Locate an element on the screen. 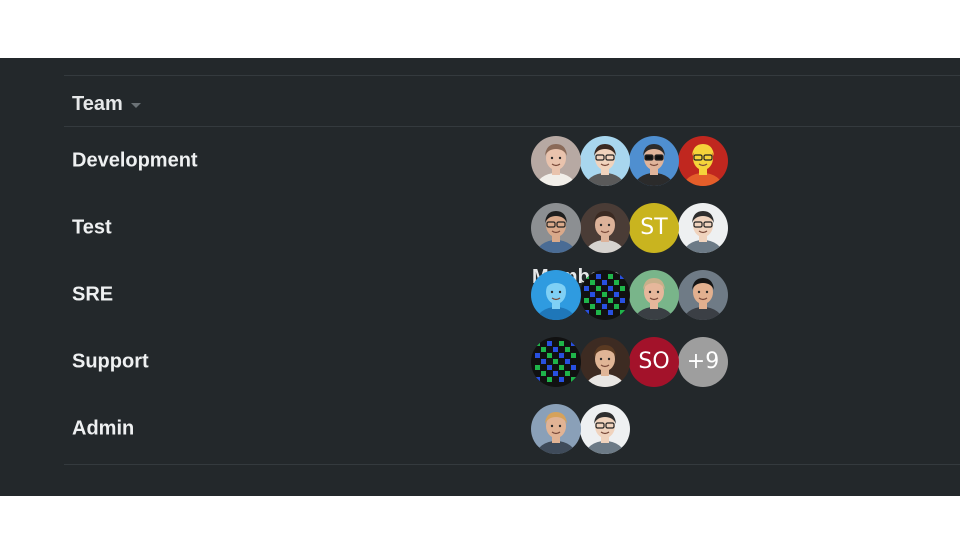 The width and height of the screenshot is (960, 540). avatar-initials-text: ST is located at coordinates (654, 227).